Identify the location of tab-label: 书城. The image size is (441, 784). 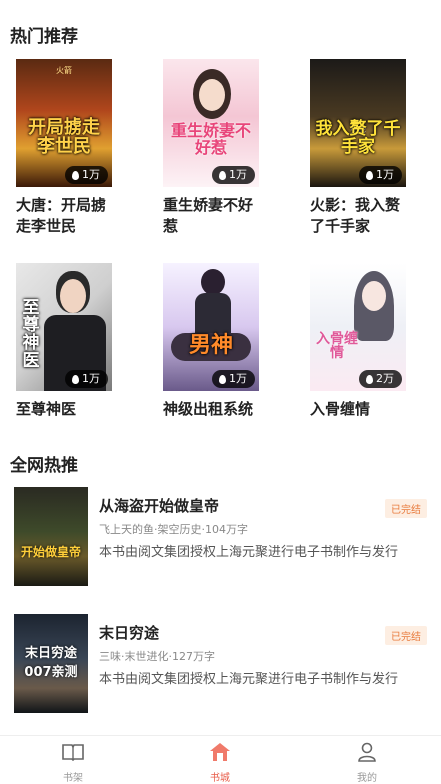
(220, 778).